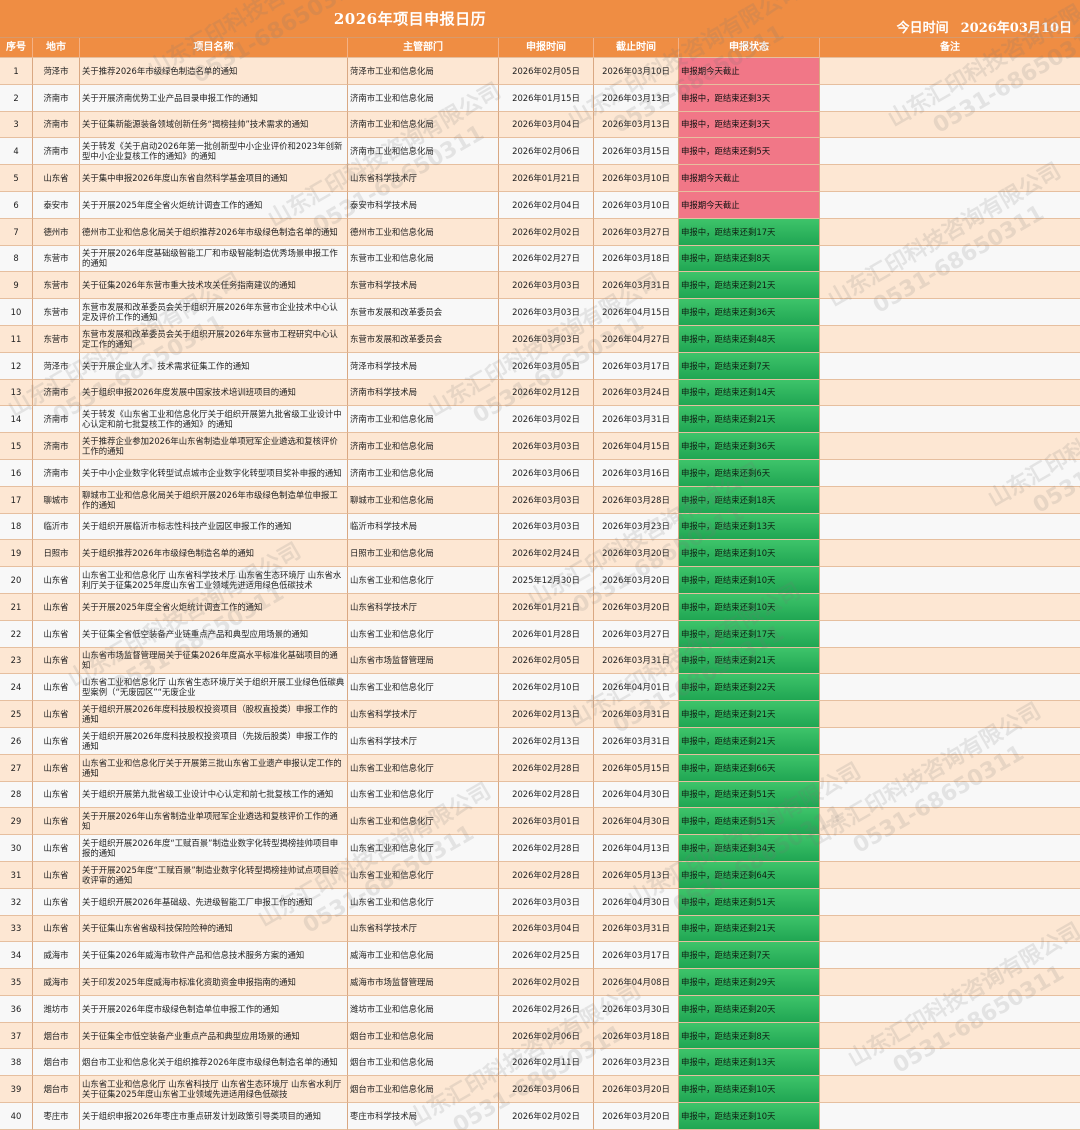 This screenshot has height=1130, width=1080. I want to click on col-header-remark: 备注, so click(950, 48).